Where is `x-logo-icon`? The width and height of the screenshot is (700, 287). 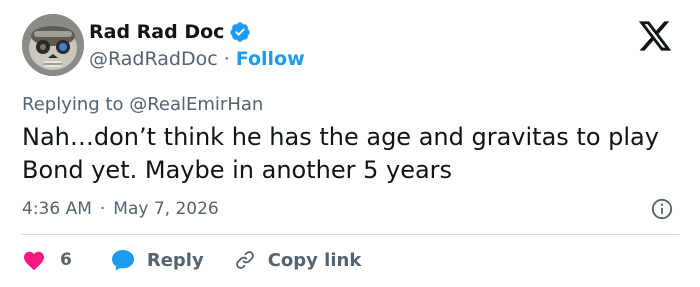 x-logo-icon is located at coordinates (655, 36).